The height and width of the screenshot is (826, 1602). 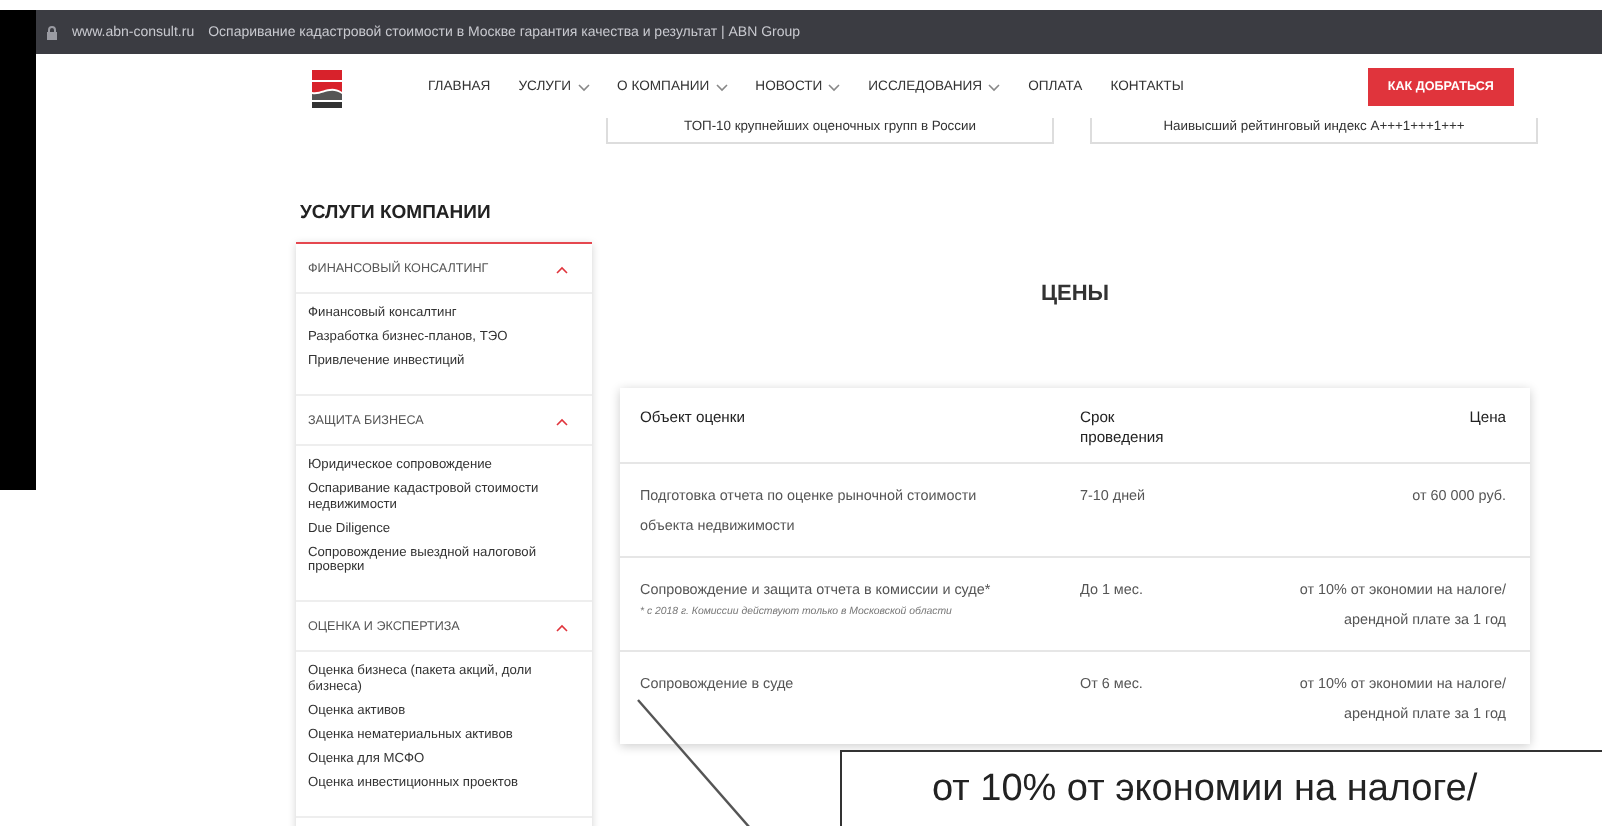 I want to click on prices-heading: ЦЕНЫ, so click(x=1075, y=295).